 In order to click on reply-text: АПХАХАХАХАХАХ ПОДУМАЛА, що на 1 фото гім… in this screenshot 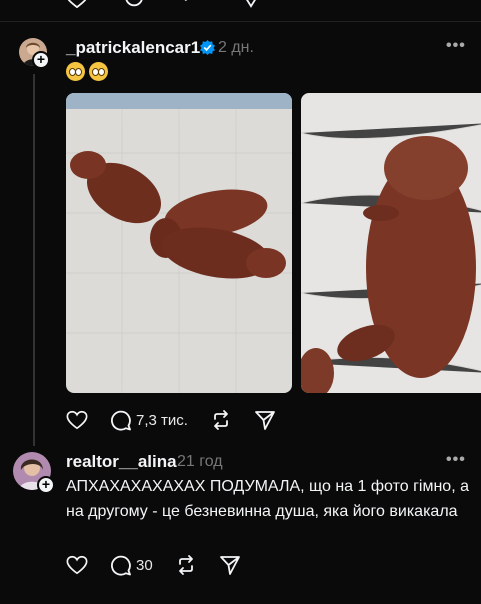, I will do `click(267, 499)`.